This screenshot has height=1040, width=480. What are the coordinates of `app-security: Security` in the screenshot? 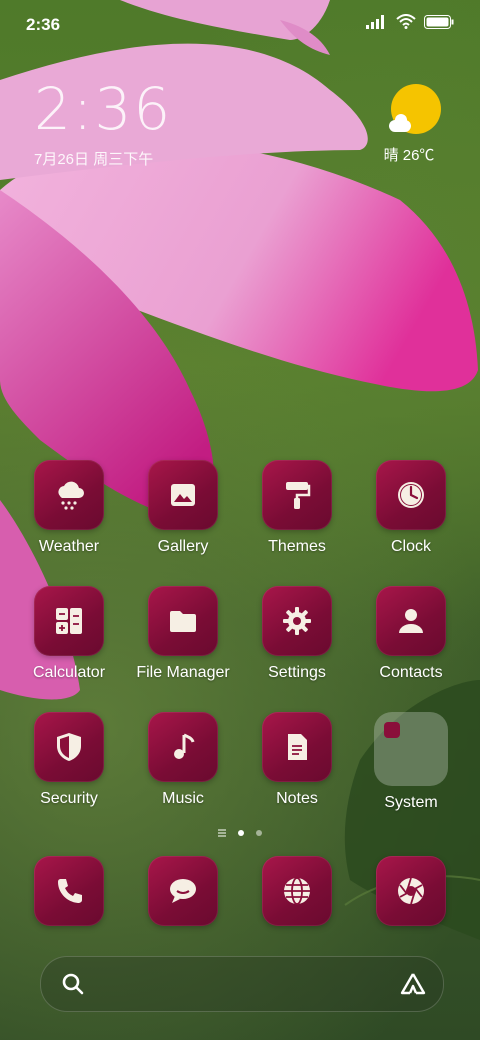 It's located at (69, 775).